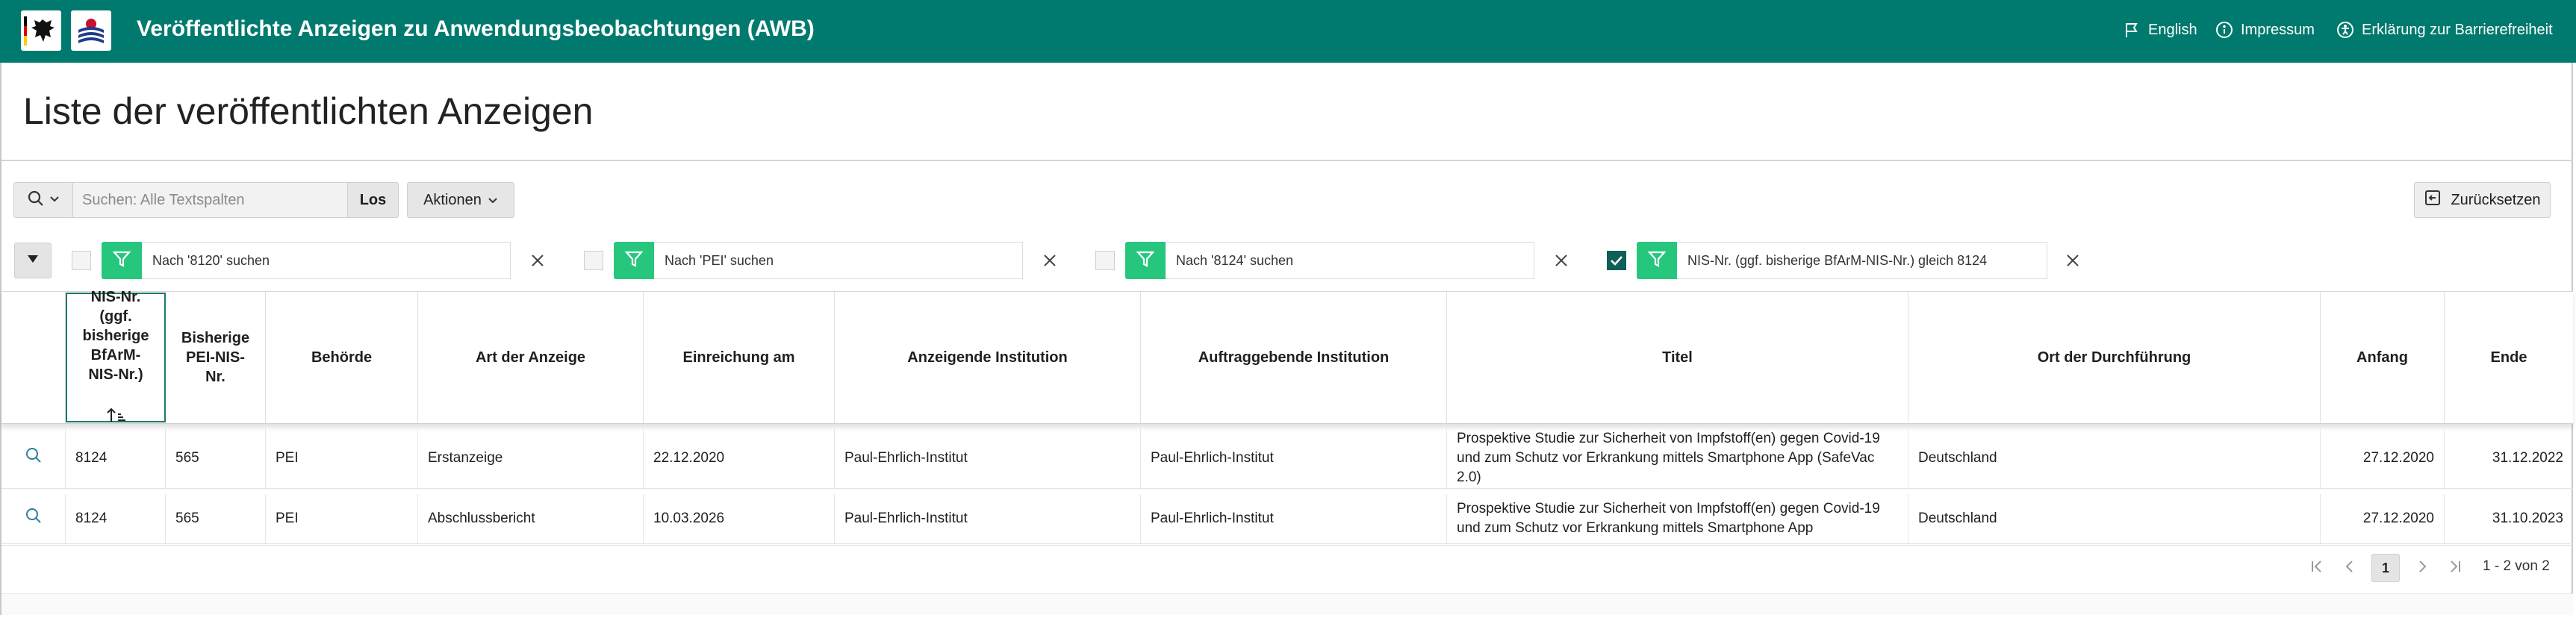  Describe the element at coordinates (531, 458) in the screenshot. I see `cell-art: Erstanzeige` at that location.